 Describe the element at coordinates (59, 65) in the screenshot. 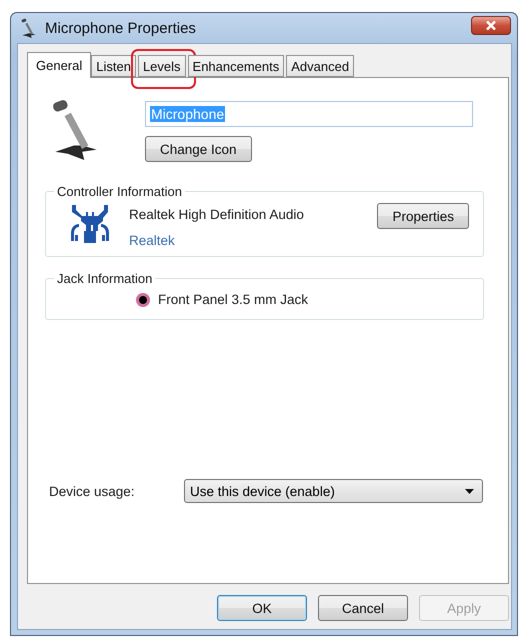

I see `tab: General` at that location.